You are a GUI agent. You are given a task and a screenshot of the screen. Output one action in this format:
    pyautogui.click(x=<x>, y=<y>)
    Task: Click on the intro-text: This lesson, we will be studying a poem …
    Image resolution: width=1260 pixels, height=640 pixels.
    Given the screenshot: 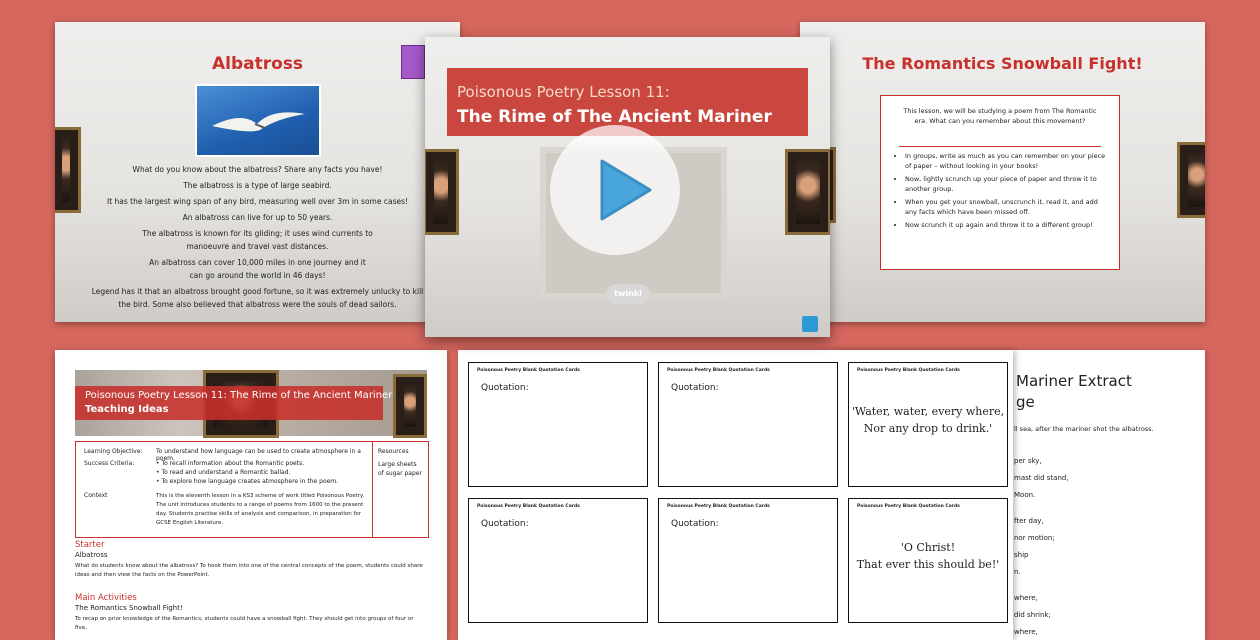 What is the action you would take?
    pyautogui.click(x=1000, y=116)
    